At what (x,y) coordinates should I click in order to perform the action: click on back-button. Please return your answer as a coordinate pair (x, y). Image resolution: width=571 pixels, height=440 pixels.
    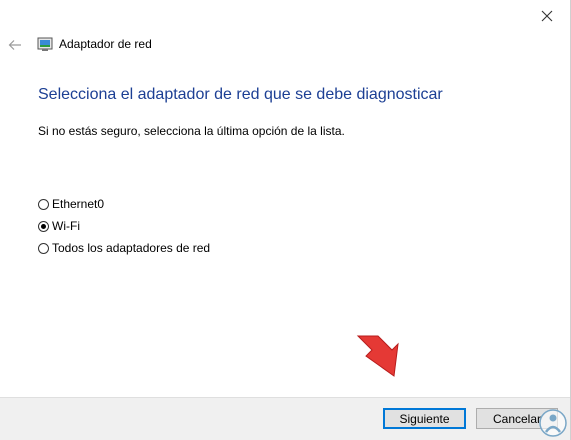
    Looking at the image, I should click on (15, 45).